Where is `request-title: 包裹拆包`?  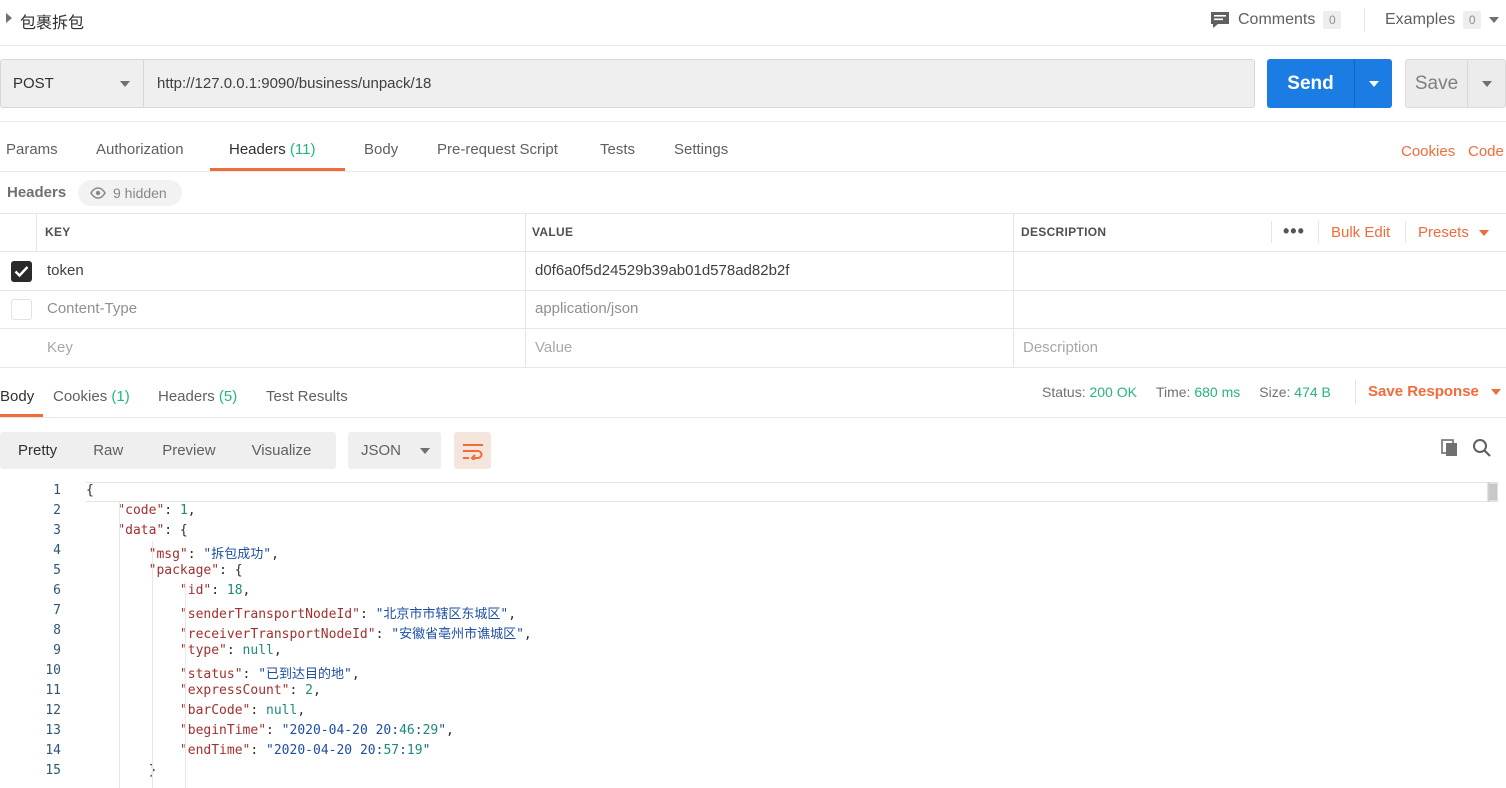
request-title: 包裹拆包 is located at coordinates (52, 21).